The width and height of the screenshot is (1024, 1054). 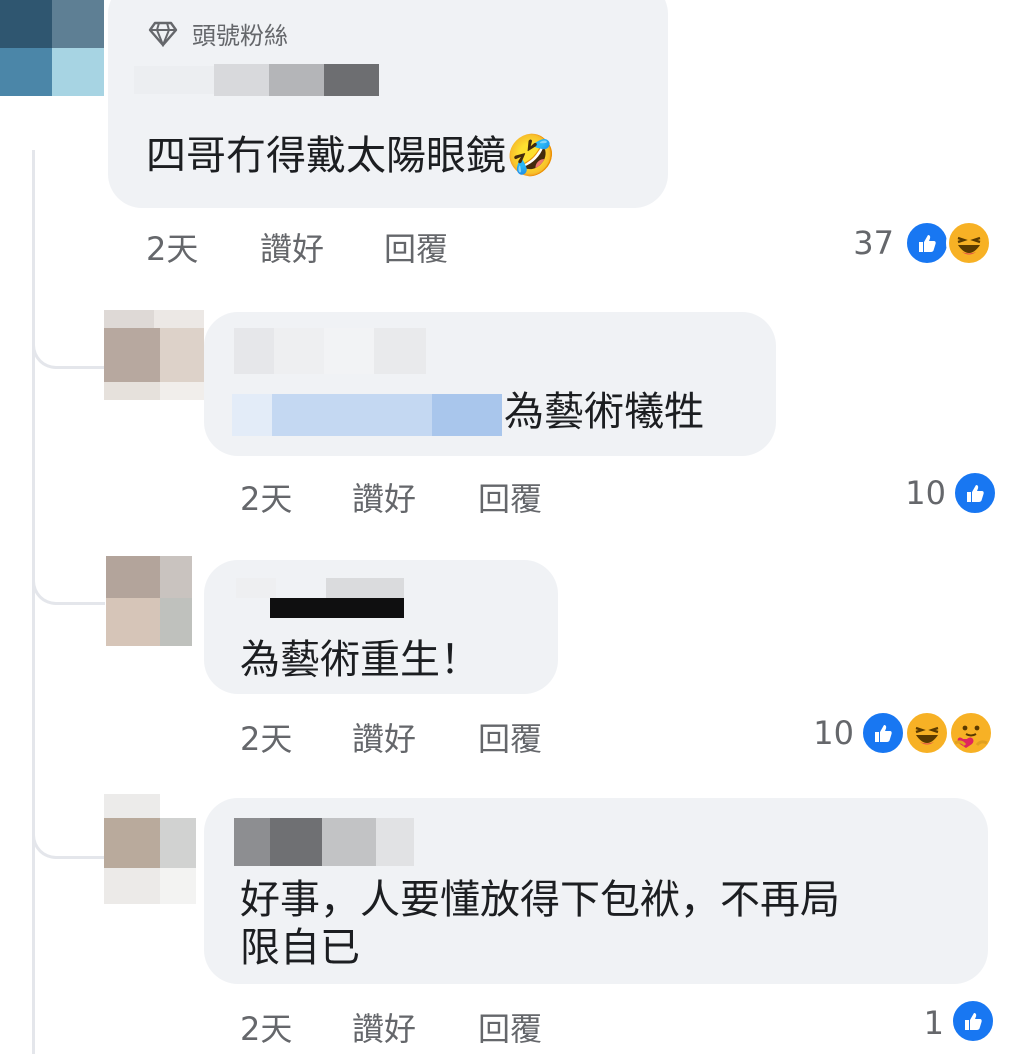 I want to click on badge-label: 頭號粉絲, so click(x=240, y=36).